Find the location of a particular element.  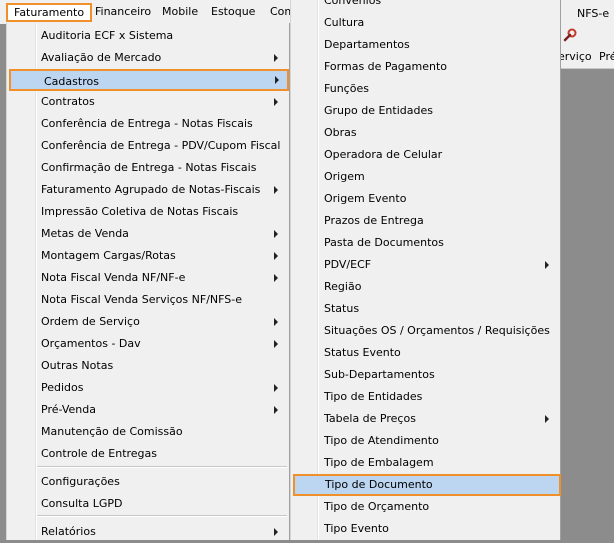

submenu-item-pdv-ecf: PDV/ECF is located at coordinates (425, 265).